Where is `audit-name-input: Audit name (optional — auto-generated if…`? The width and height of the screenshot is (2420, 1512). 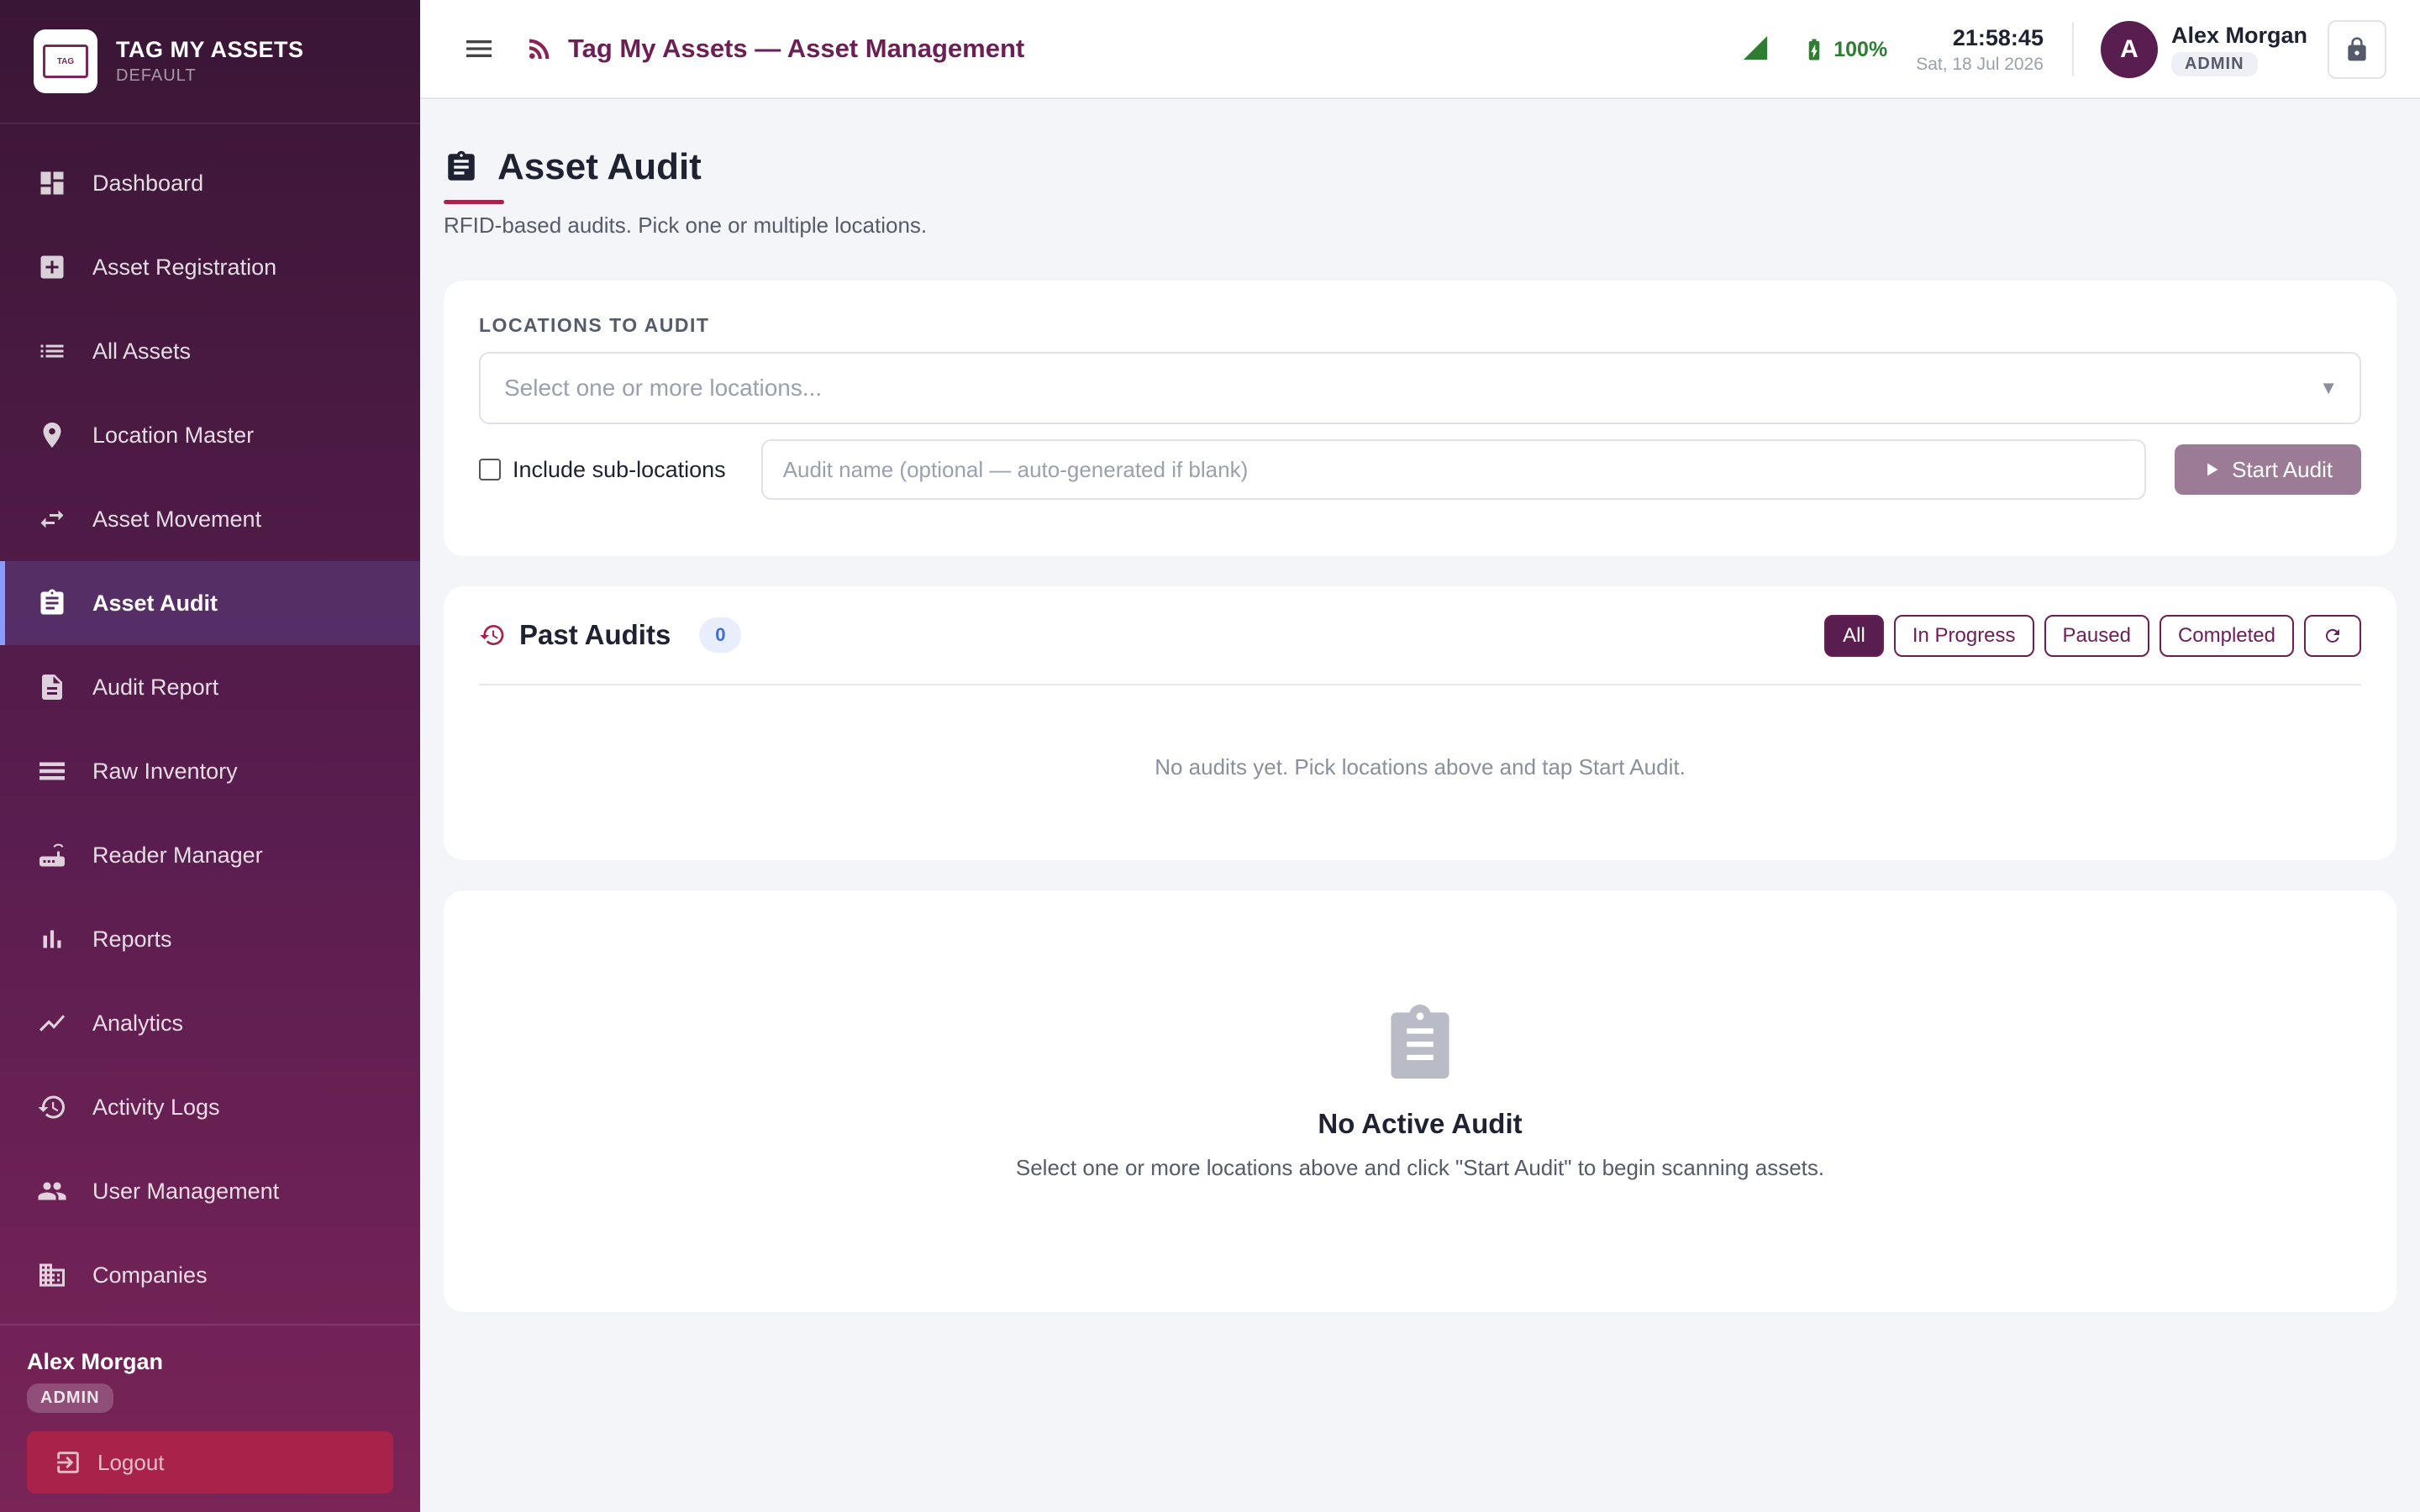
audit-name-input: Audit name (optional — auto-generated if… is located at coordinates (1453, 469).